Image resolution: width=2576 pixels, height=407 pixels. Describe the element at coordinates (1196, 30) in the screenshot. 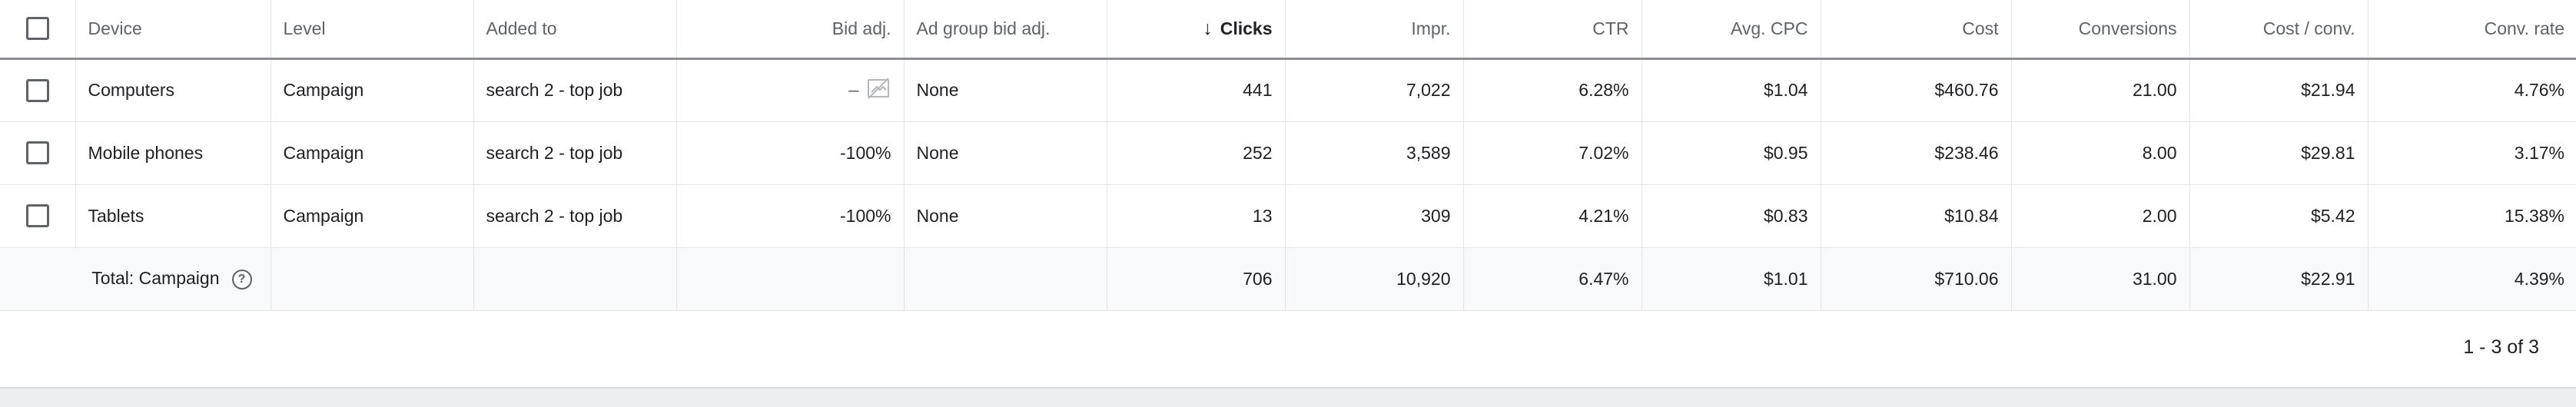

I see `header-clicks: ↓ Clicks` at that location.